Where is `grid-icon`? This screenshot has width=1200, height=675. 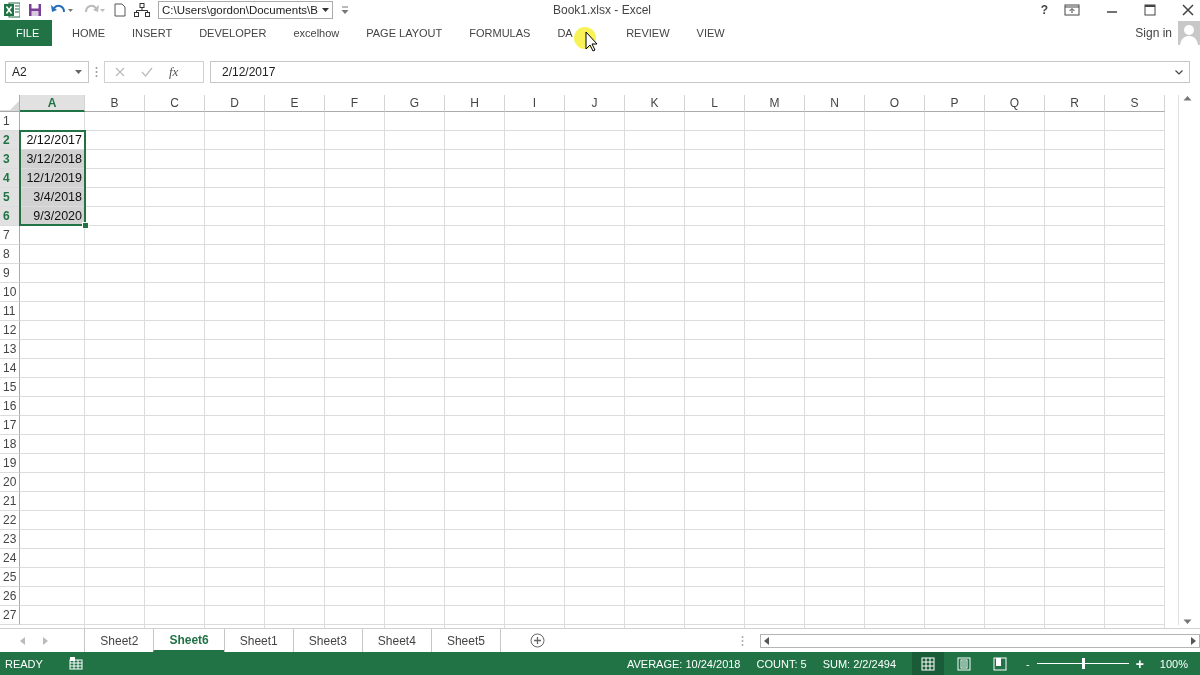 grid-icon is located at coordinates (928, 663).